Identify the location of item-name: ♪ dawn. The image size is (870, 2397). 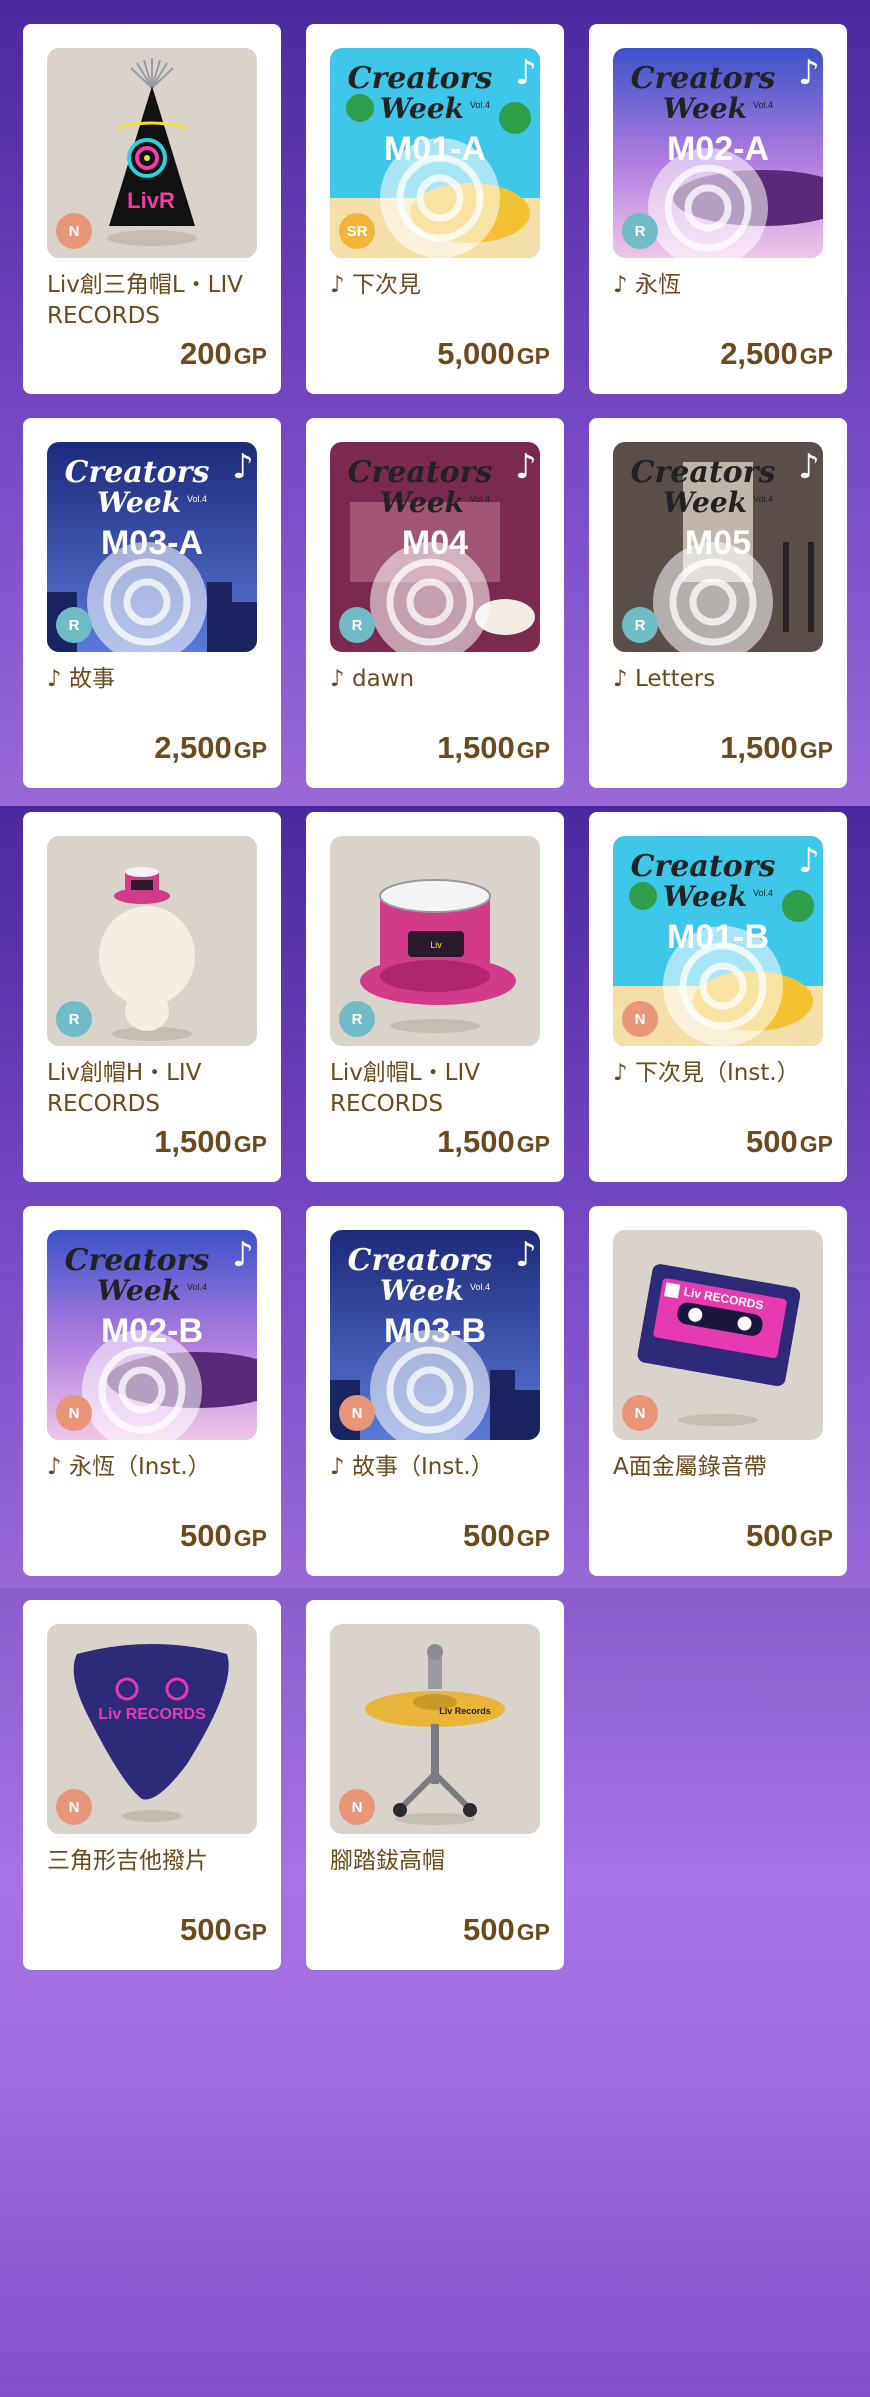
(372, 679).